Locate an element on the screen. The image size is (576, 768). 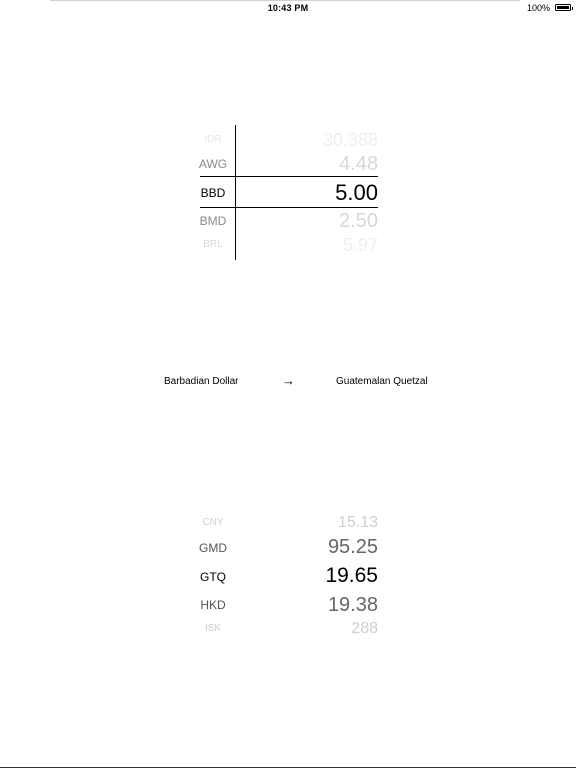
currency-value: 4.48 is located at coordinates (358, 164).